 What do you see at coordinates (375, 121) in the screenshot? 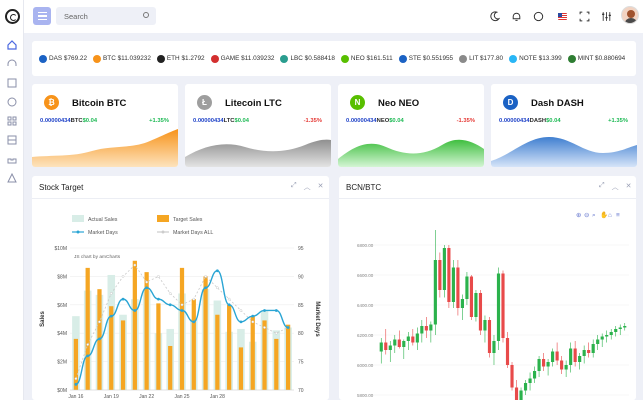
I see `coin-value: 0.00000434NEO$0.04` at bounding box center [375, 121].